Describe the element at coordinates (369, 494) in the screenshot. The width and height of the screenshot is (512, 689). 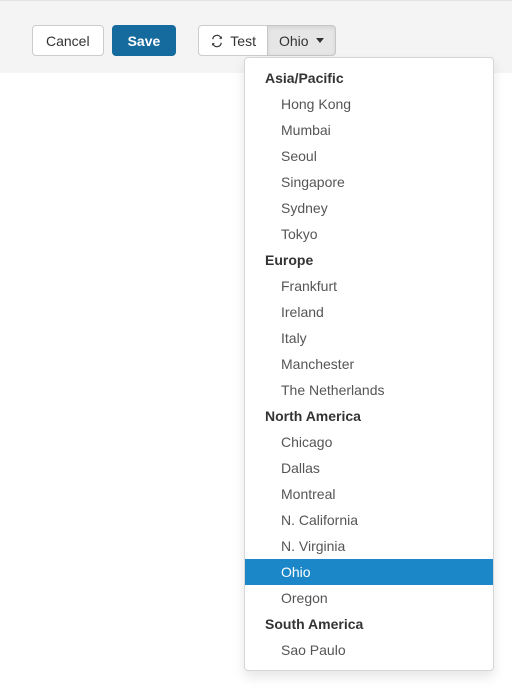
I see `menu-item: Montreal` at that location.